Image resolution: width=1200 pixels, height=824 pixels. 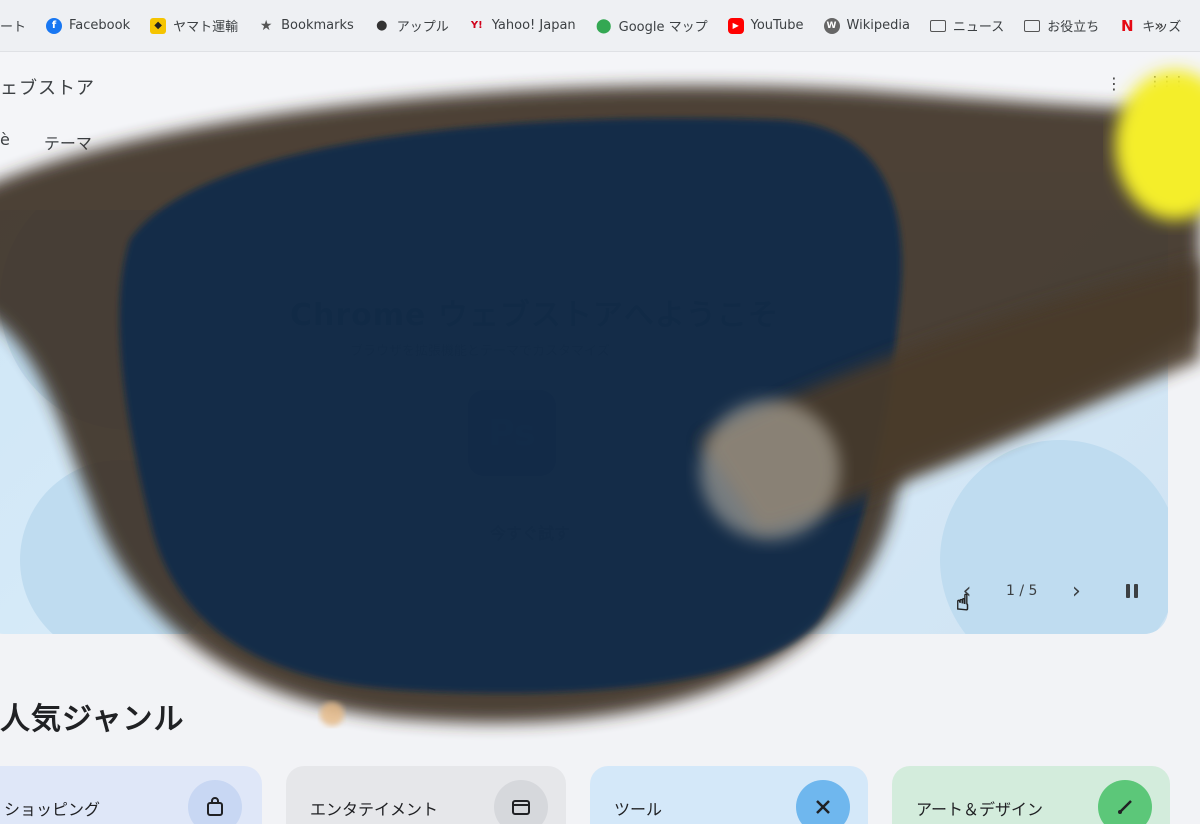 What do you see at coordinates (638, 809) in the screenshot?
I see `genre-label: ツール` at bounding box center [638, 809].